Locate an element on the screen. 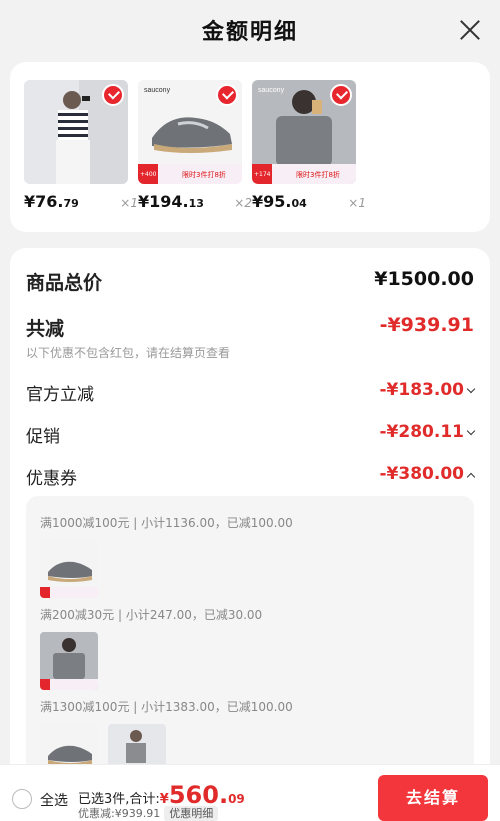  close-icon is located at coordinates (470, 30).